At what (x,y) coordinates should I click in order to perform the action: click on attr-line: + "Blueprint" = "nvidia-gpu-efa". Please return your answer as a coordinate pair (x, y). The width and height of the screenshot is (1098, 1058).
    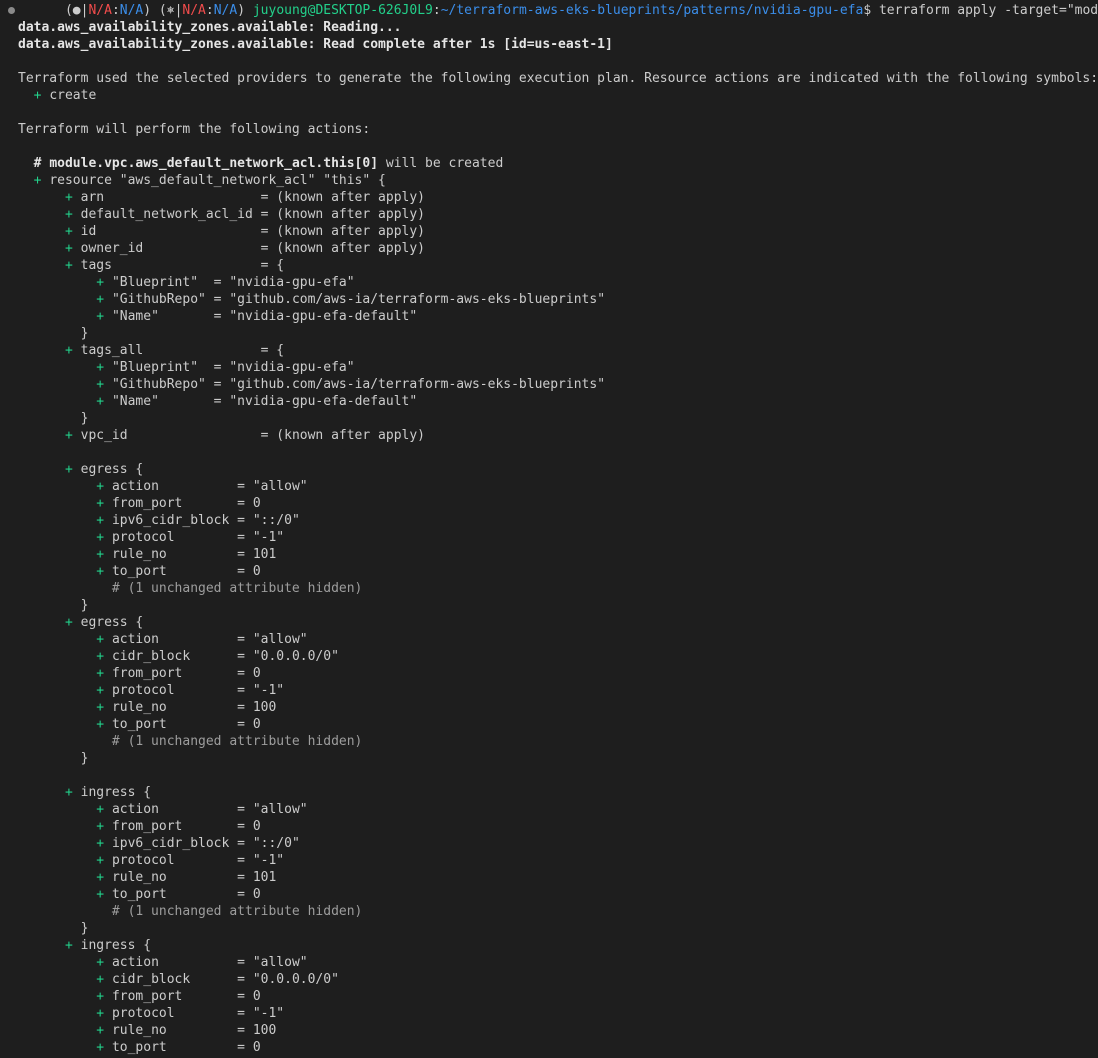
    Looking at the image, I should click on (551, 367).